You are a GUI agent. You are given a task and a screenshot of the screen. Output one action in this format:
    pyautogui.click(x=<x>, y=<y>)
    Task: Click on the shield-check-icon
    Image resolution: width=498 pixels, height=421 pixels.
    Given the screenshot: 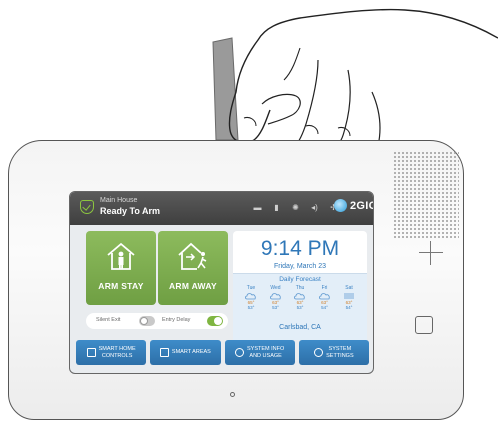 What is the action you would take?
    pyautogui.click(x=87, y=207)
    